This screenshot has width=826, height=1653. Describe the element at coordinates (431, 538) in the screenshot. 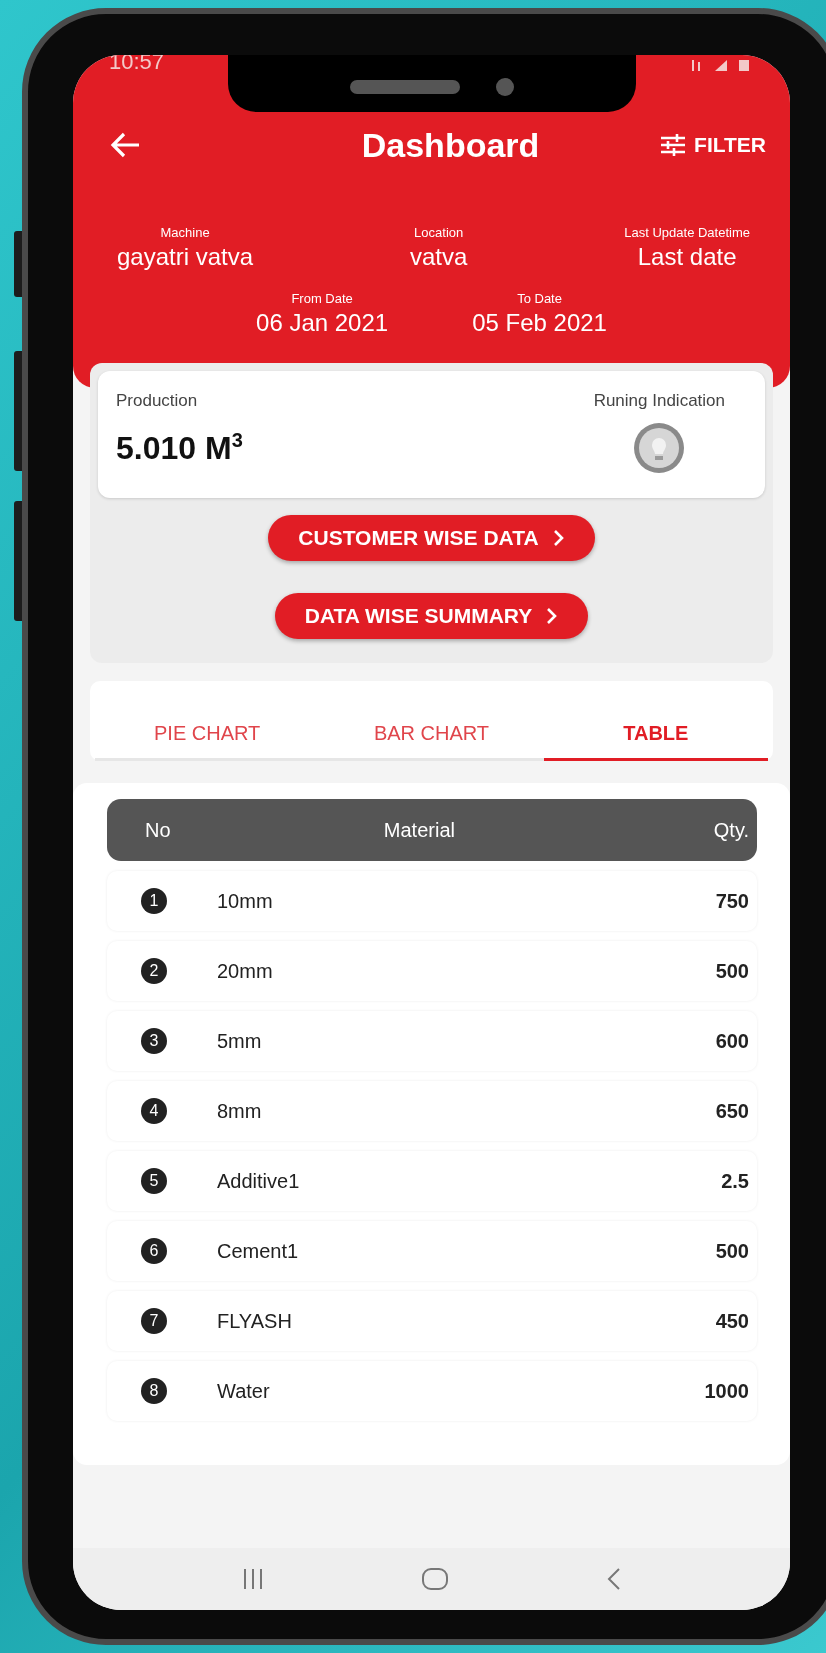

I see `action-button: CUSTOMER WISE DATA` at that location.